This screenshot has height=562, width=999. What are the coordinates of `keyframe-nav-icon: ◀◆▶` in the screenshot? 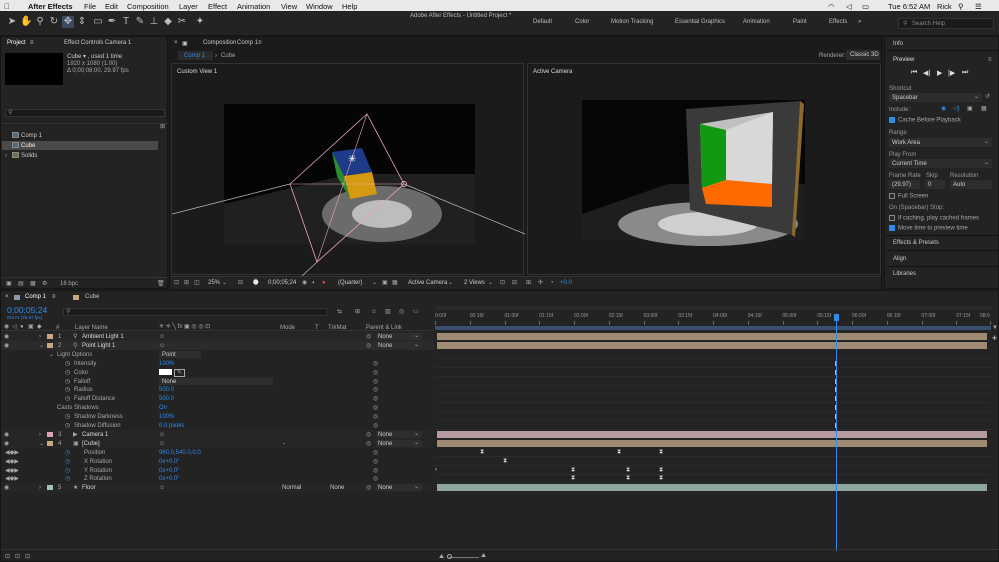 It's located at (12, 462).